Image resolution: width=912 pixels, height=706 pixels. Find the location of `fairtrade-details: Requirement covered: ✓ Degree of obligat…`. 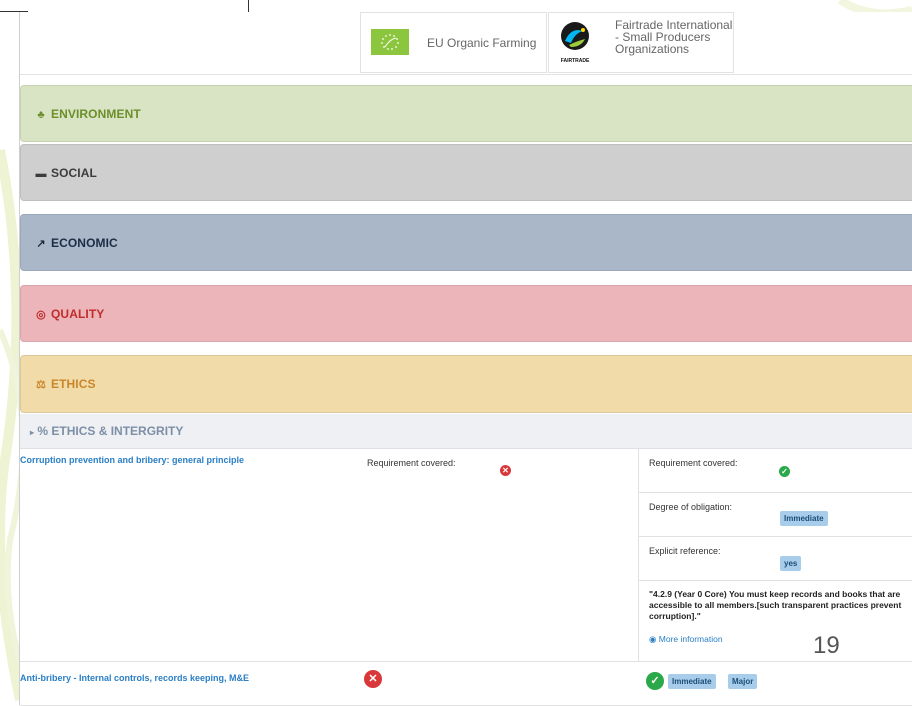

fairtrade-details: Requirement covered: ✓ Degree of obligat… is located at coordinates (775, 555).